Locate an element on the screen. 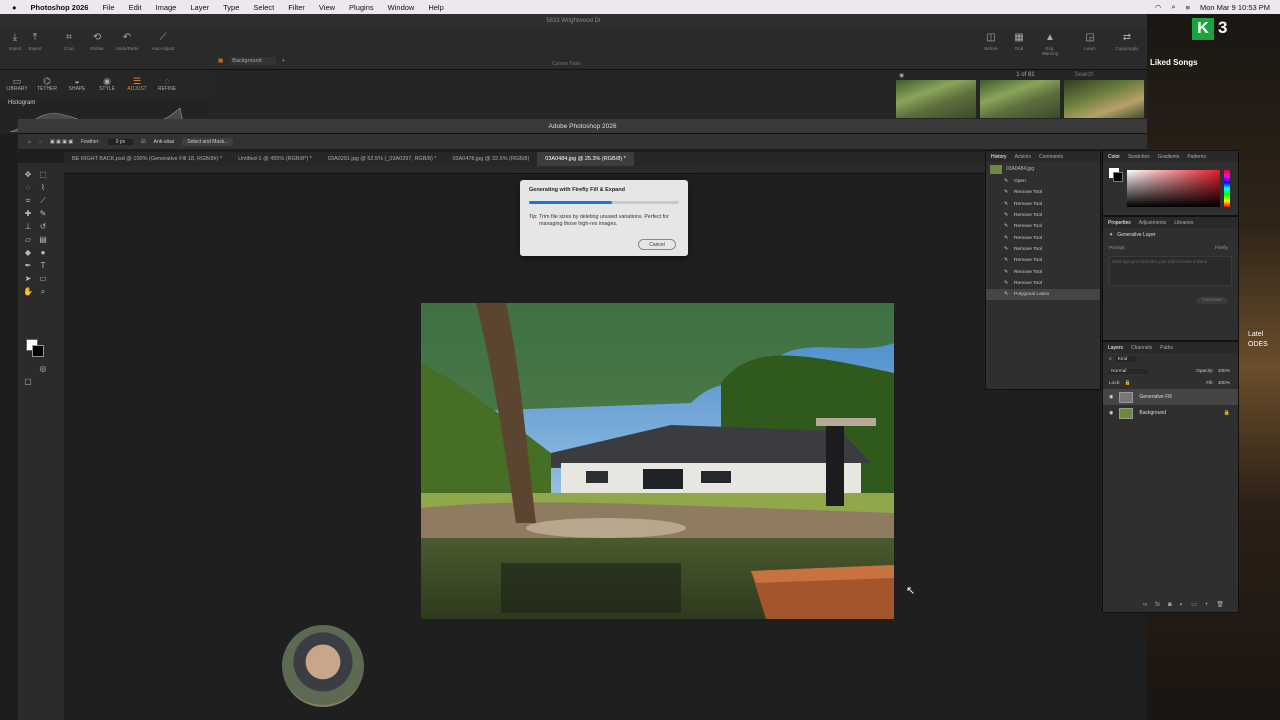  menu-help: Help is located at coordinates (435, 7).